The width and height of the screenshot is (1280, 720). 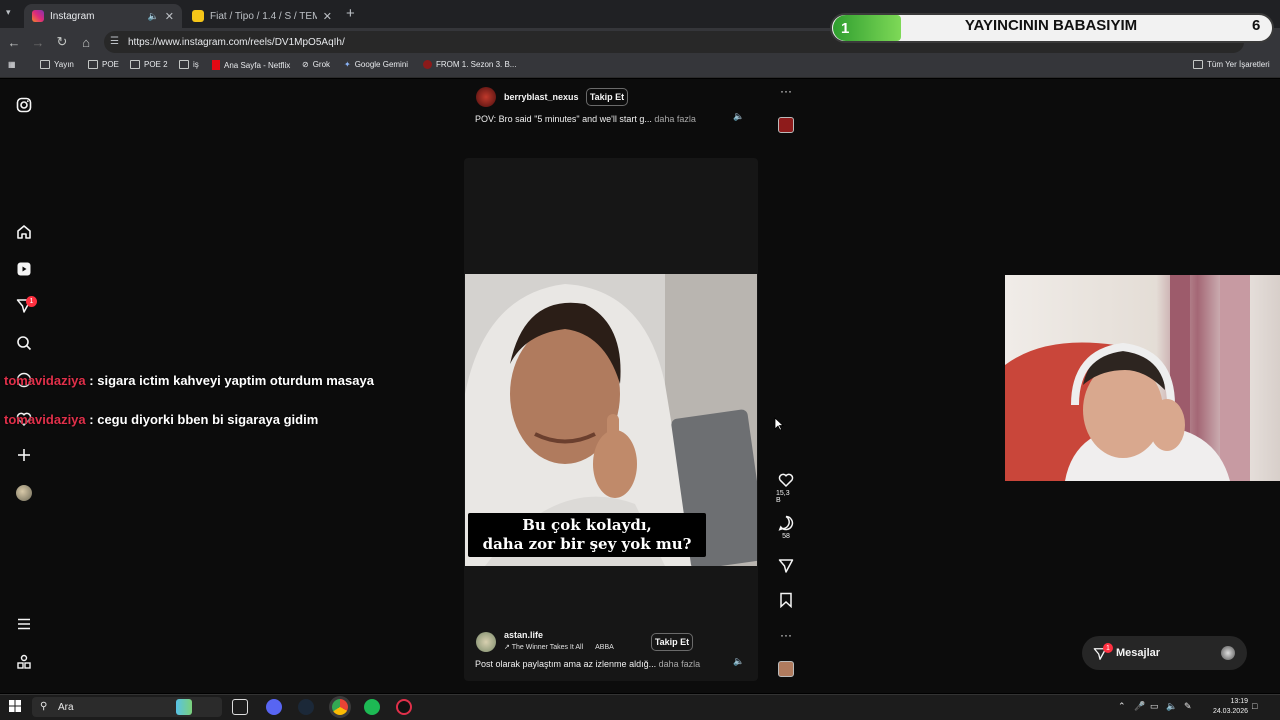 What do you see at coordinates (1139, 706) in the screenshot?
I see `microphone-icon: 🎤` at bounding box center [1139, 706].